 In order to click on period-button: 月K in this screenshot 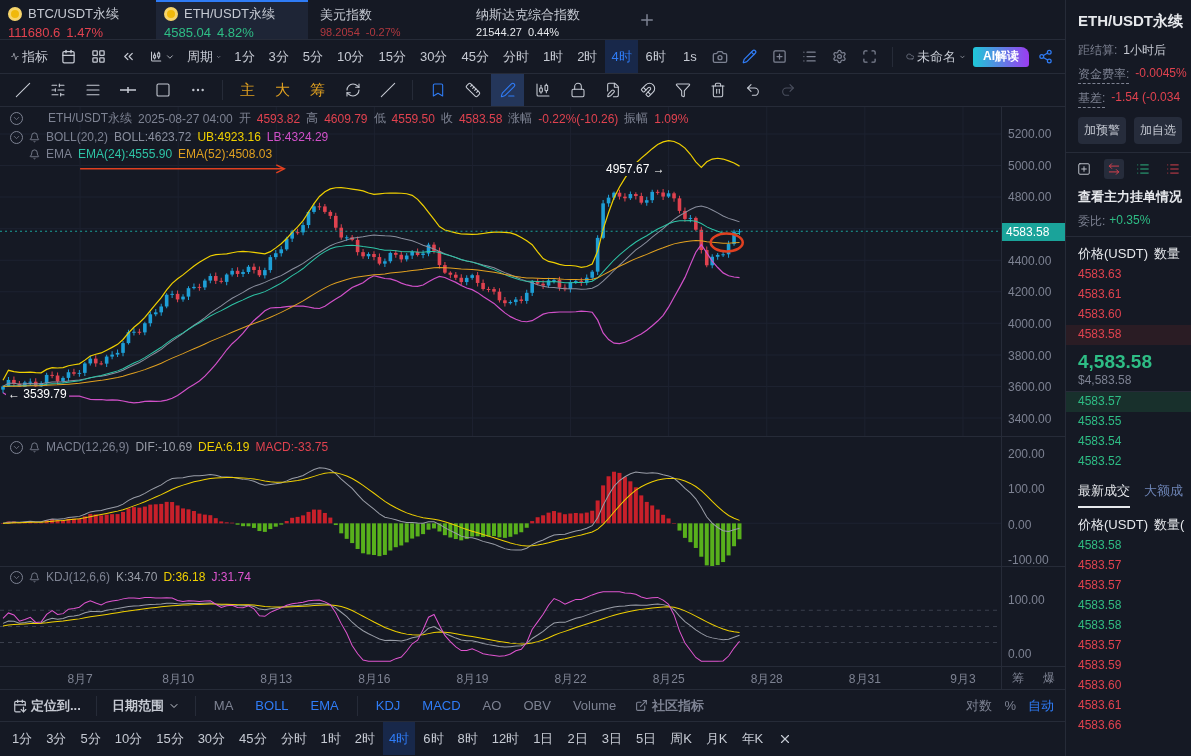, I will do `click(716, 738)`.